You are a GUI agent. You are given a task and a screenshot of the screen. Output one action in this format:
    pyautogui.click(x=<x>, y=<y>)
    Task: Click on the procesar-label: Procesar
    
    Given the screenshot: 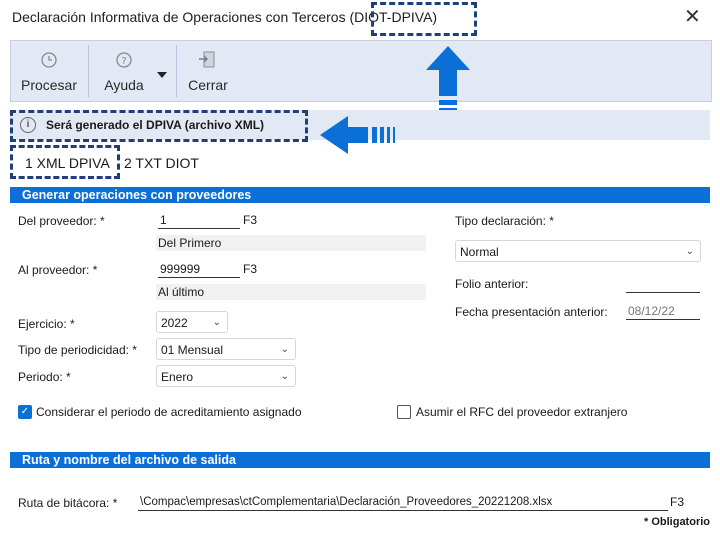 What is the action you would take?
    pyautogui.click(x=49, y=85)
    